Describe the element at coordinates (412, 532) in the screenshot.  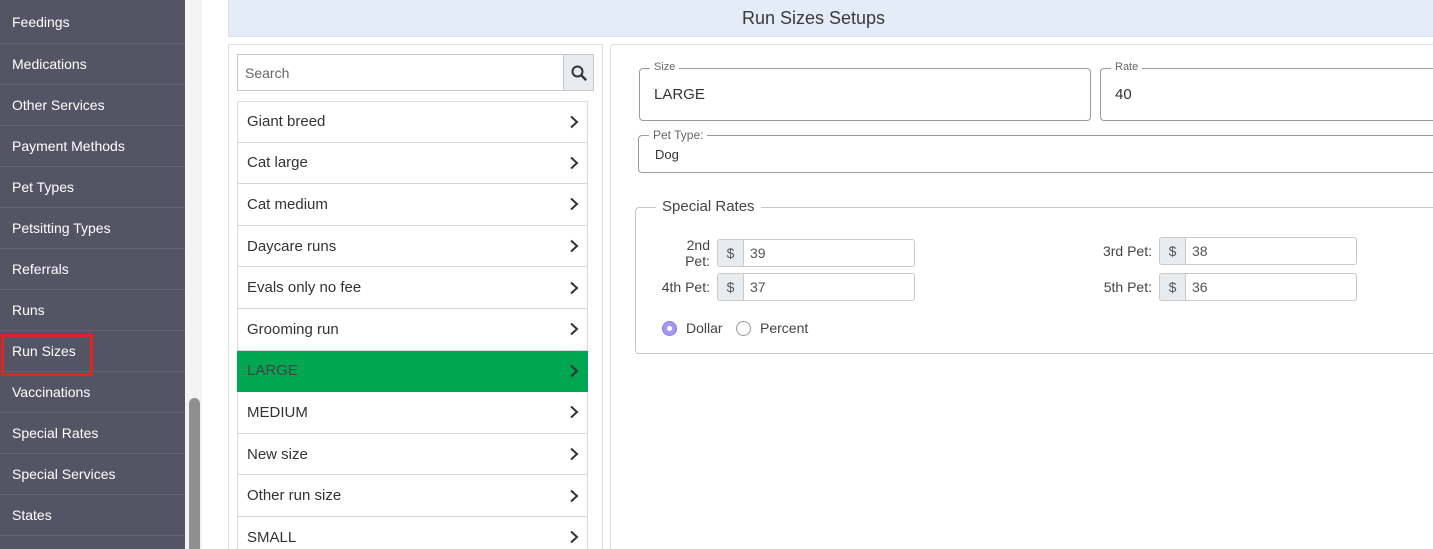
I see `list-item: SMALL` at that location.